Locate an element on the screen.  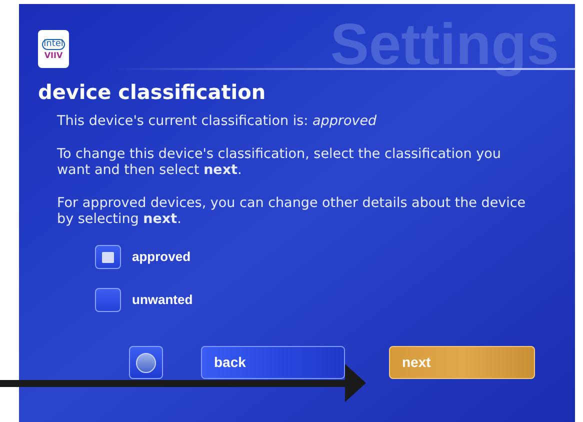
help-button is located at coordinates (146, 362).